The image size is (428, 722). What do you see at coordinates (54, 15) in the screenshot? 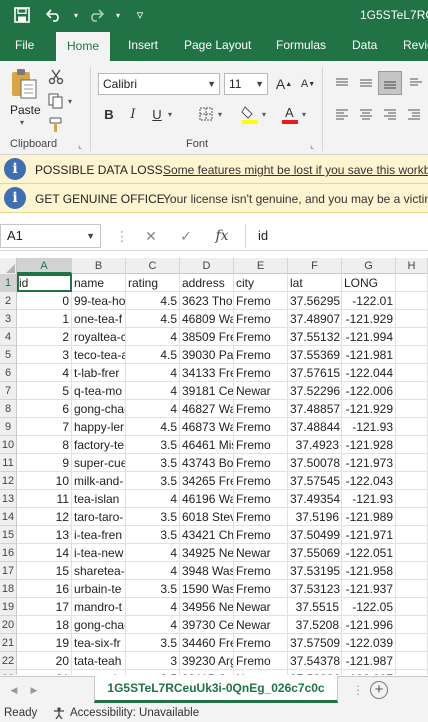
I see `undo-icon` at bounding box center [54, 15].